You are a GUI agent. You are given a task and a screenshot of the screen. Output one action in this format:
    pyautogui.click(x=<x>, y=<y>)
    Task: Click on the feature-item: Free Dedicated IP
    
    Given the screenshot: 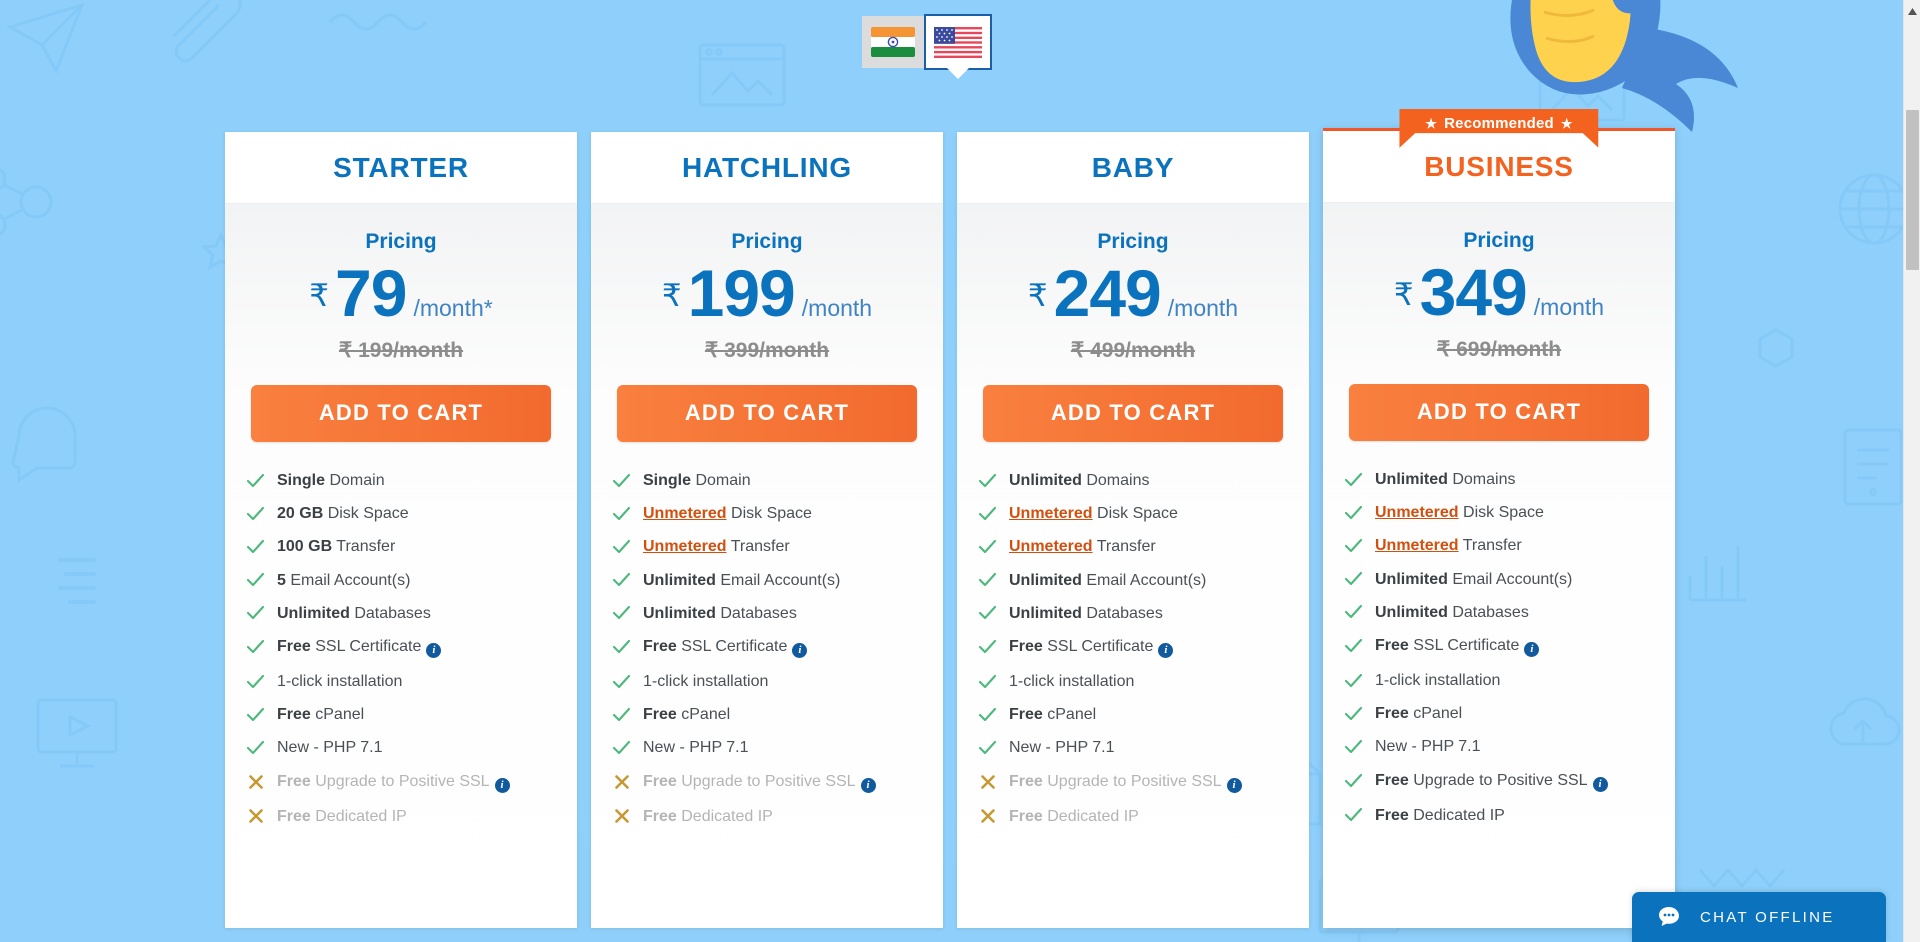 What is the action you would take?
    pyautogui.click(x=407, y=816)
    